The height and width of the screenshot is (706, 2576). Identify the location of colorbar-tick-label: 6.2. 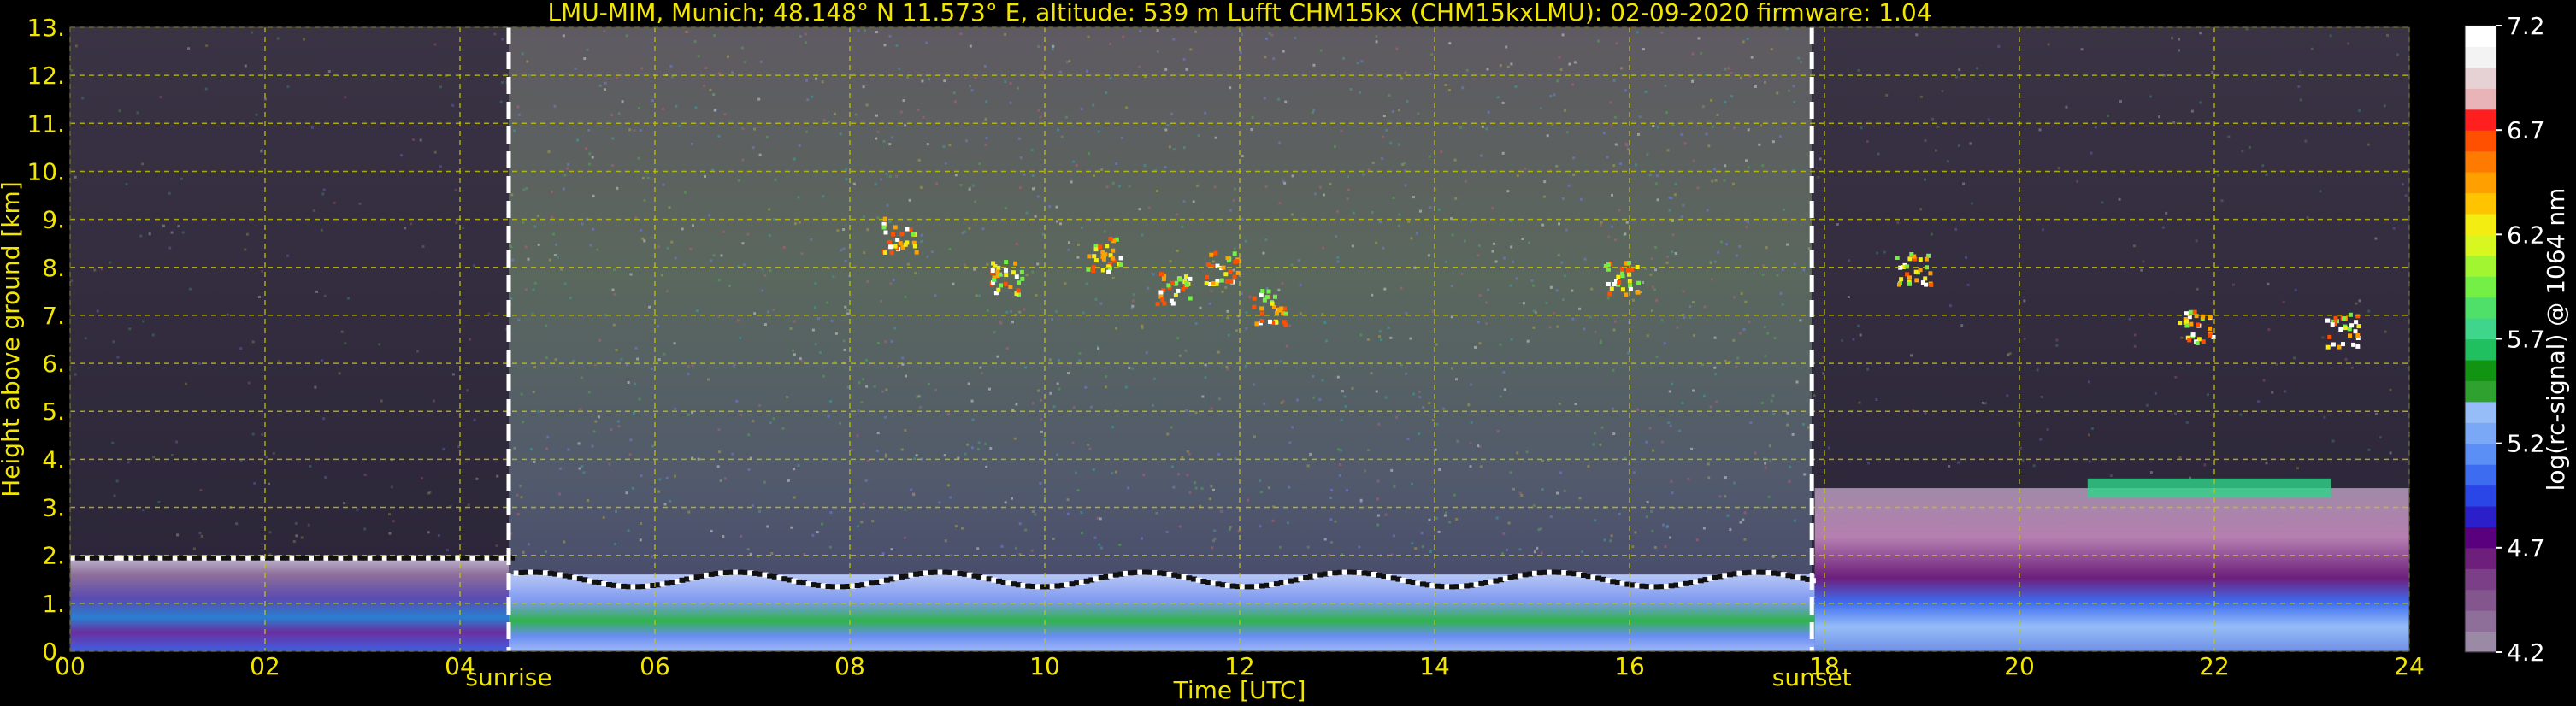
(2526, 235).